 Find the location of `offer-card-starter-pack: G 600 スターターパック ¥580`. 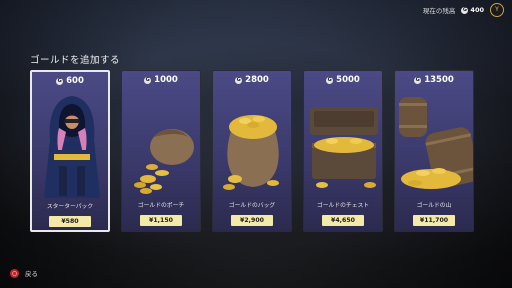

offer-card-starter-pack: G 600 スターターパック ¥580 is located at coordinates (70, 151).